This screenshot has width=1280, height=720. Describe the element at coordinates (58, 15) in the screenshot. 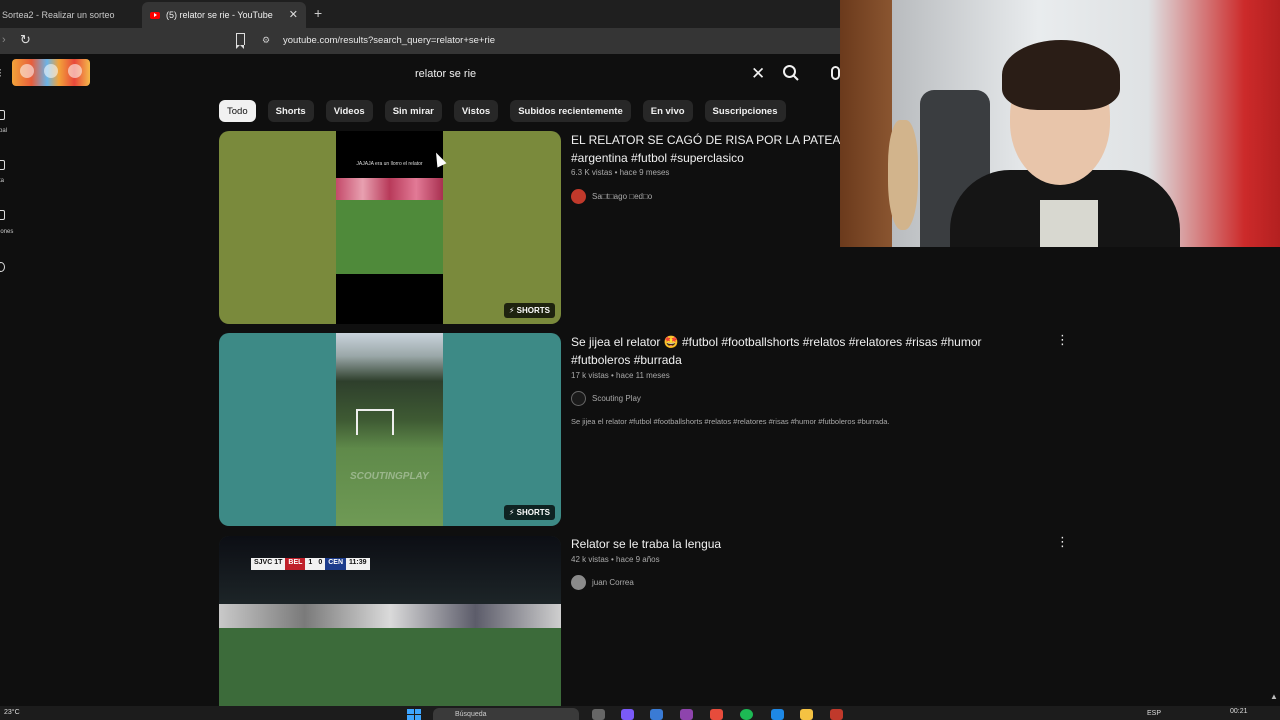

I see `tab-label: Sortea2 - Realizar un sorteo` at that location.